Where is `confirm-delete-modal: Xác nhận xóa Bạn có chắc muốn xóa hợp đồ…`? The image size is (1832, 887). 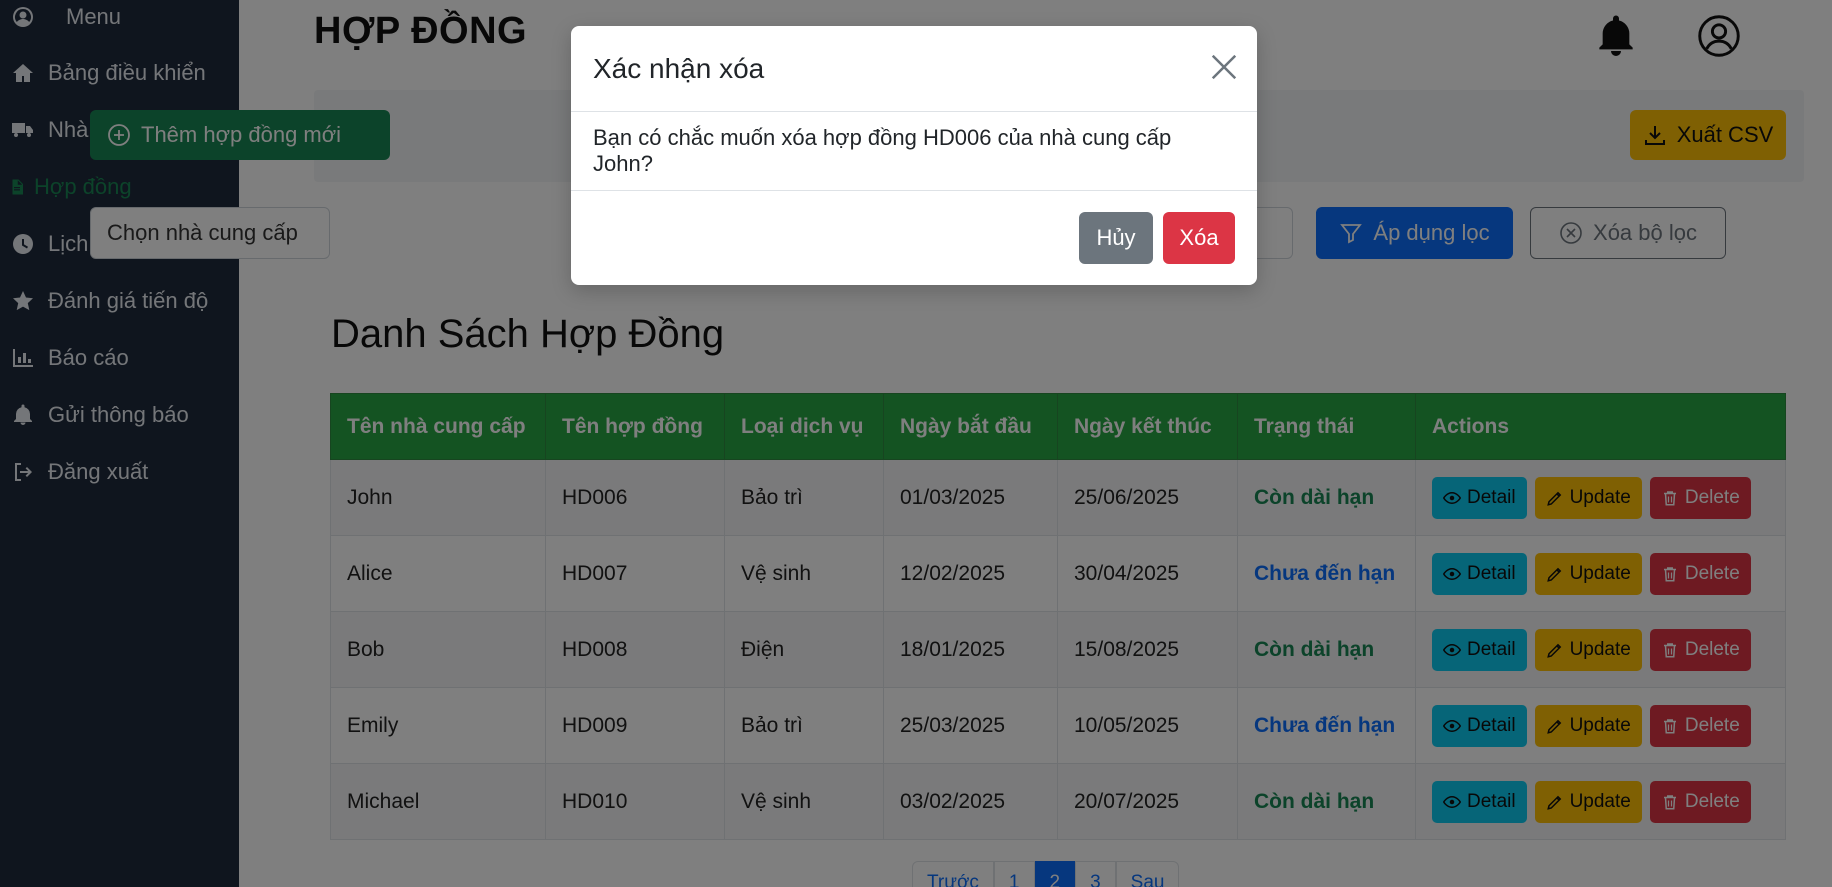 confirm-delete-modal: Xác nhận xóa Bạn có chắc muốn xóa hợp đồ… is located at coordinates (914, 155).